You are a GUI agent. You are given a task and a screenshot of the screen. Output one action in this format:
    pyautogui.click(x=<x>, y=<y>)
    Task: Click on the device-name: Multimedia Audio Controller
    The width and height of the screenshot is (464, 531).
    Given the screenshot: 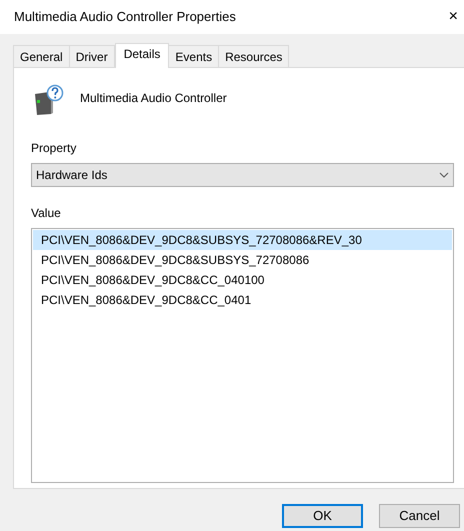 What is the action you would take?
    pyautogui.click(x=153, y=98)
    